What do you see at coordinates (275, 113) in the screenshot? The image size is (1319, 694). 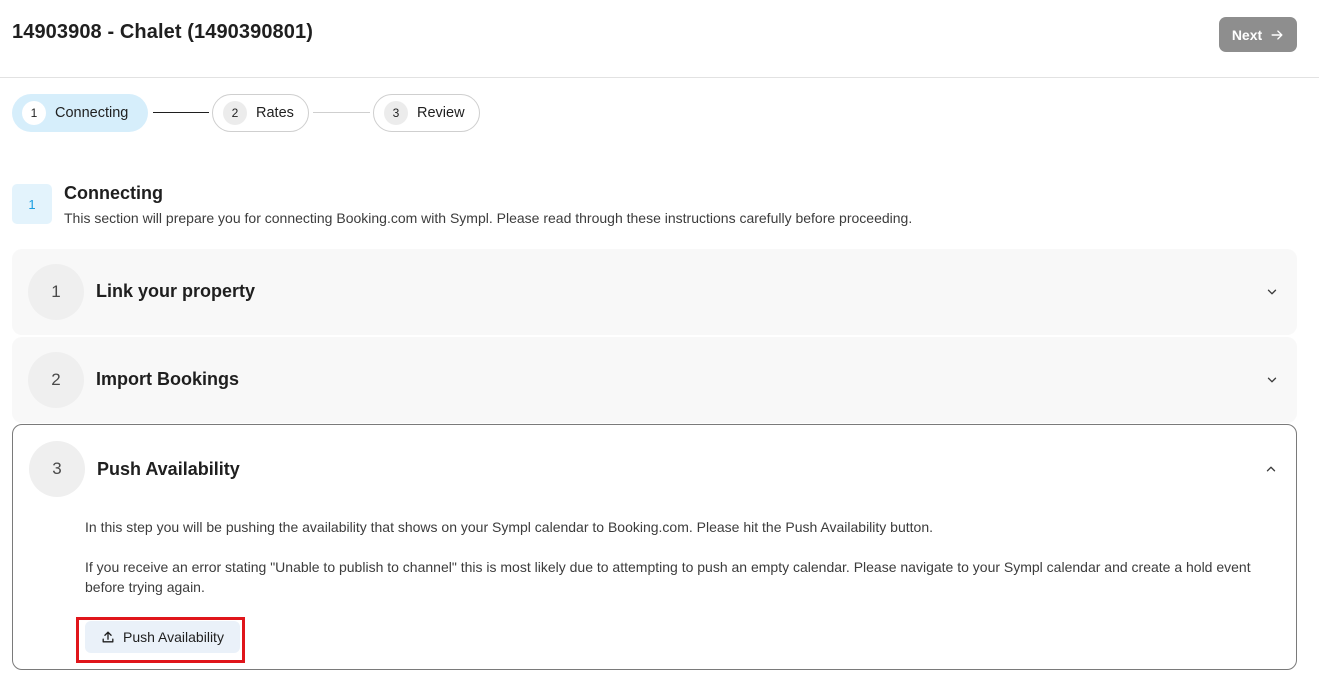 I see `step-label: Rates` at bounding box center [275, 113].